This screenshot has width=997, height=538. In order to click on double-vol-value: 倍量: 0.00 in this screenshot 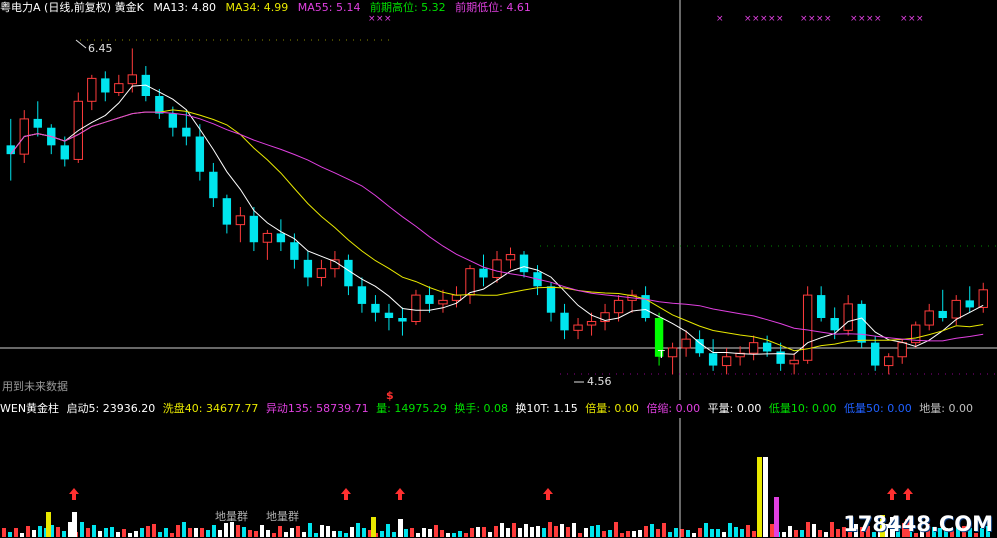, I will do `click(612, 408)`.